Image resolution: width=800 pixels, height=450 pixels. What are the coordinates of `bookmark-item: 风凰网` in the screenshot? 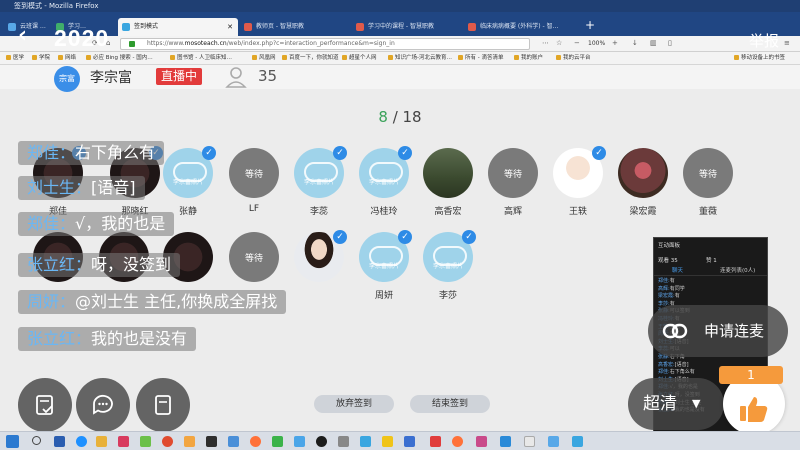 It's located at (264, 58).